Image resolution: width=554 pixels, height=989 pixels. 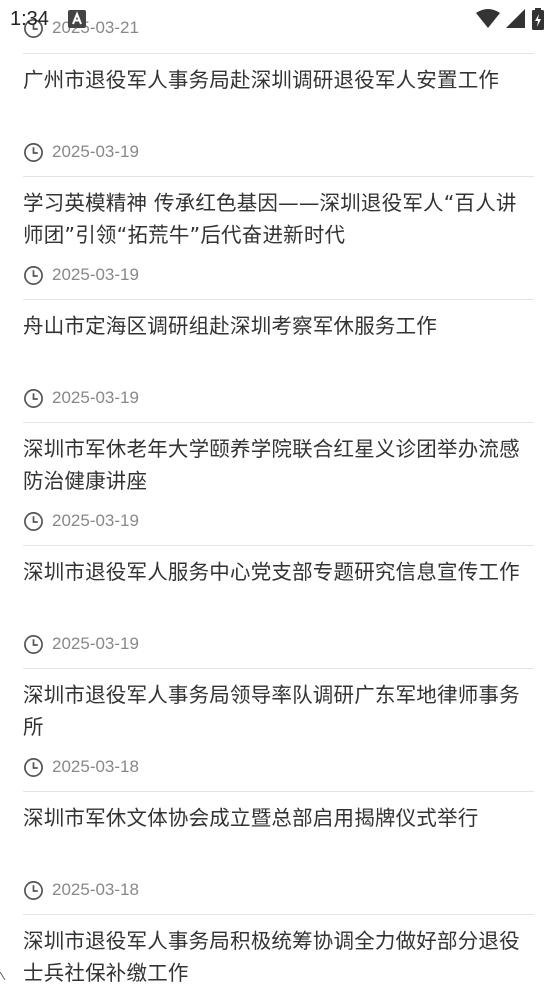 What do you see at coordinates (278, 120) in the screenshot?
I see `list-item: 广州市退役军人事务局赴深圳调研退役军人安置工作 2025-03-19` at bounding box center [278, 120].